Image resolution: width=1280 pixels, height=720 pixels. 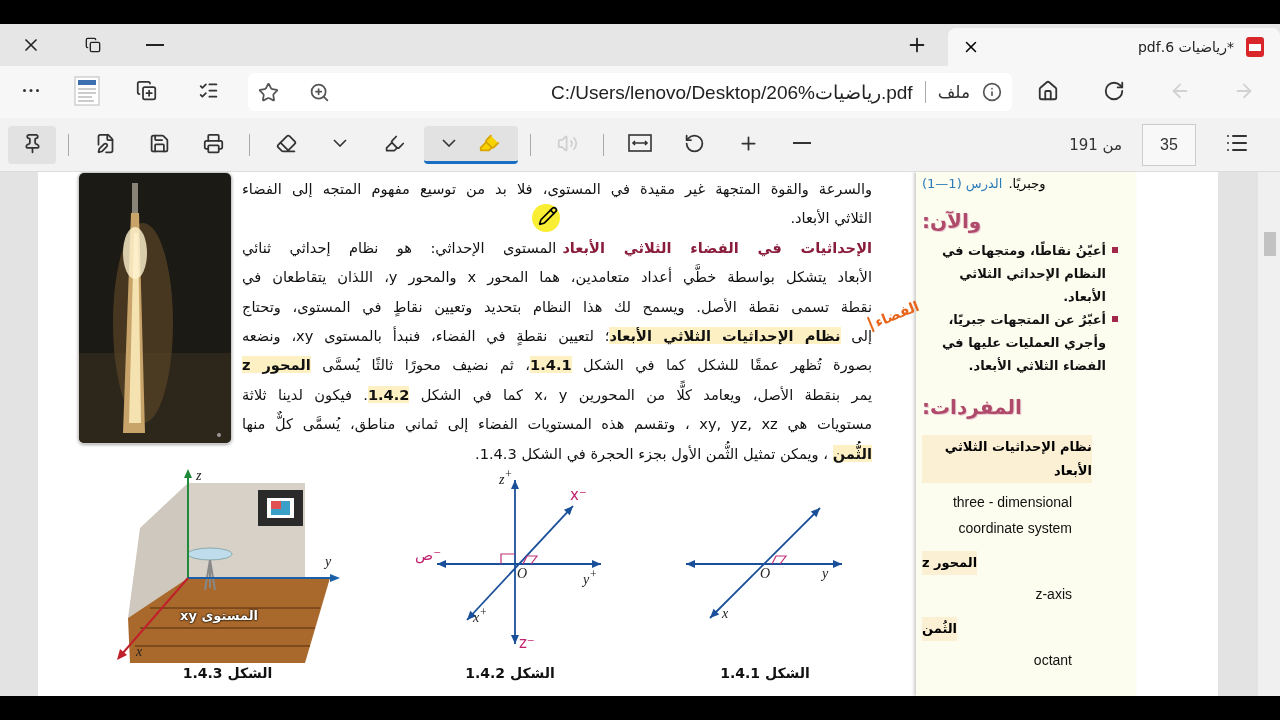 What do you see at coordinates (1255, 47) in the screenshot?
I see `pdf-icon` at bounding box center [1255, 47].